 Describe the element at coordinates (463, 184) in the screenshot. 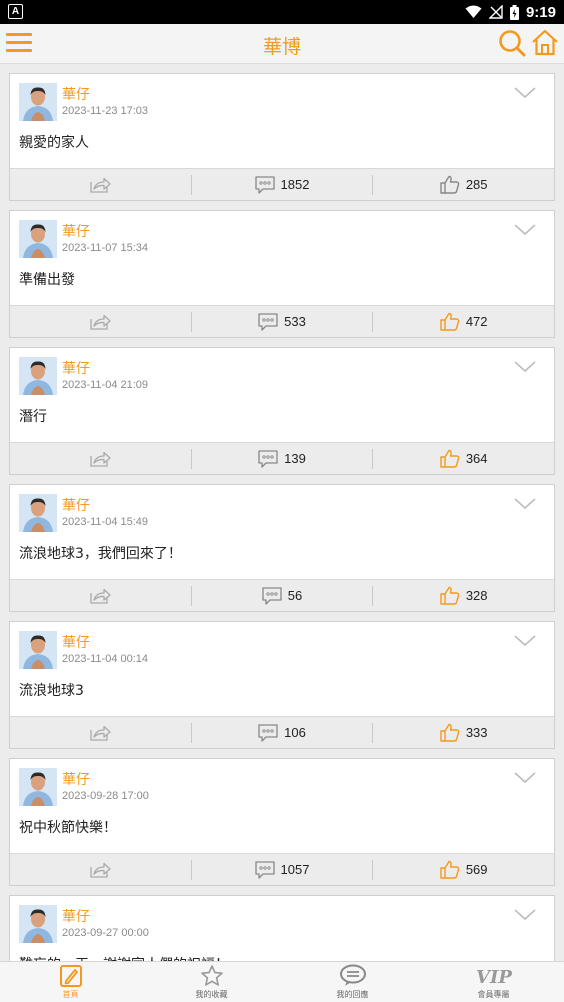

I see `like-button: 285` at that location.